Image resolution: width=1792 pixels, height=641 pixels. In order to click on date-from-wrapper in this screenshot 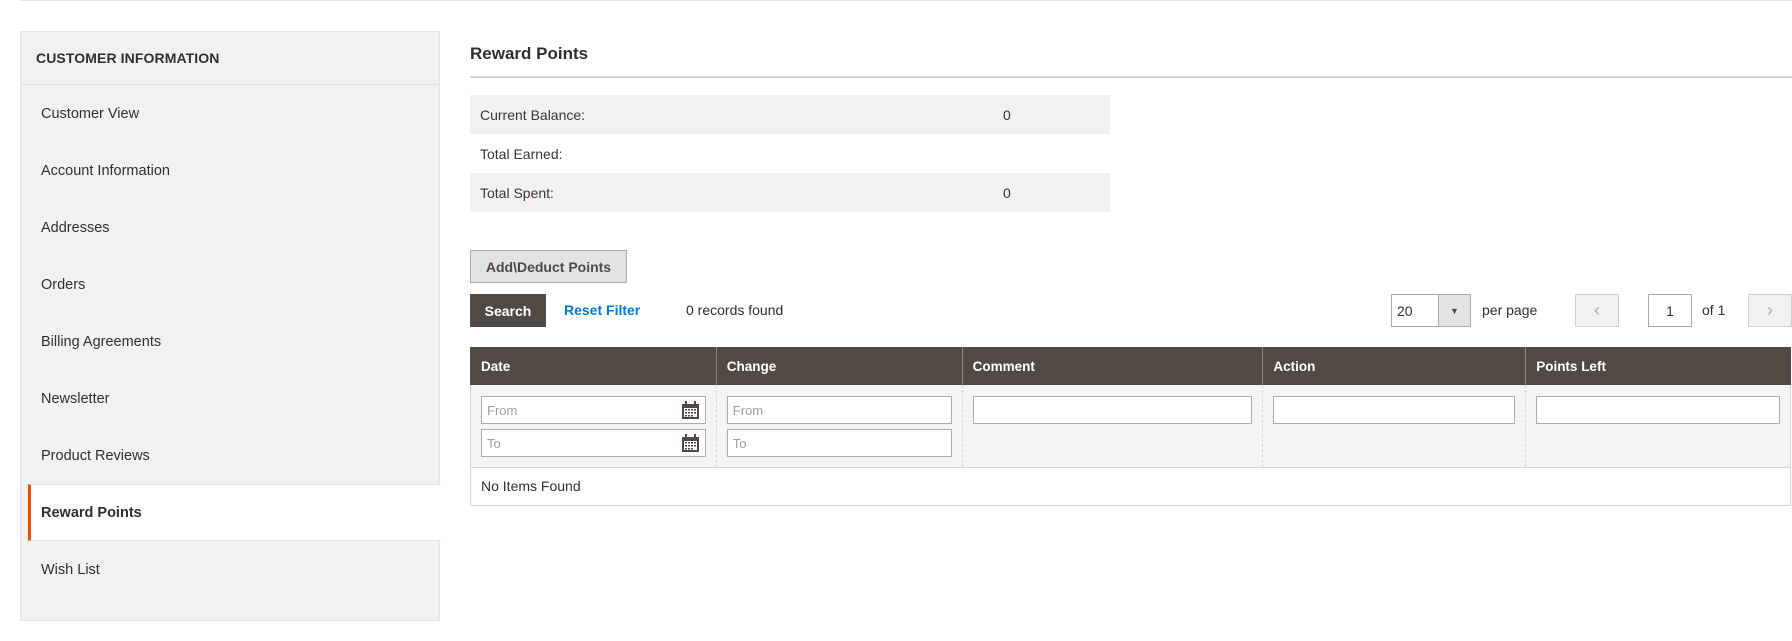, I will do `click(593, 410)`.